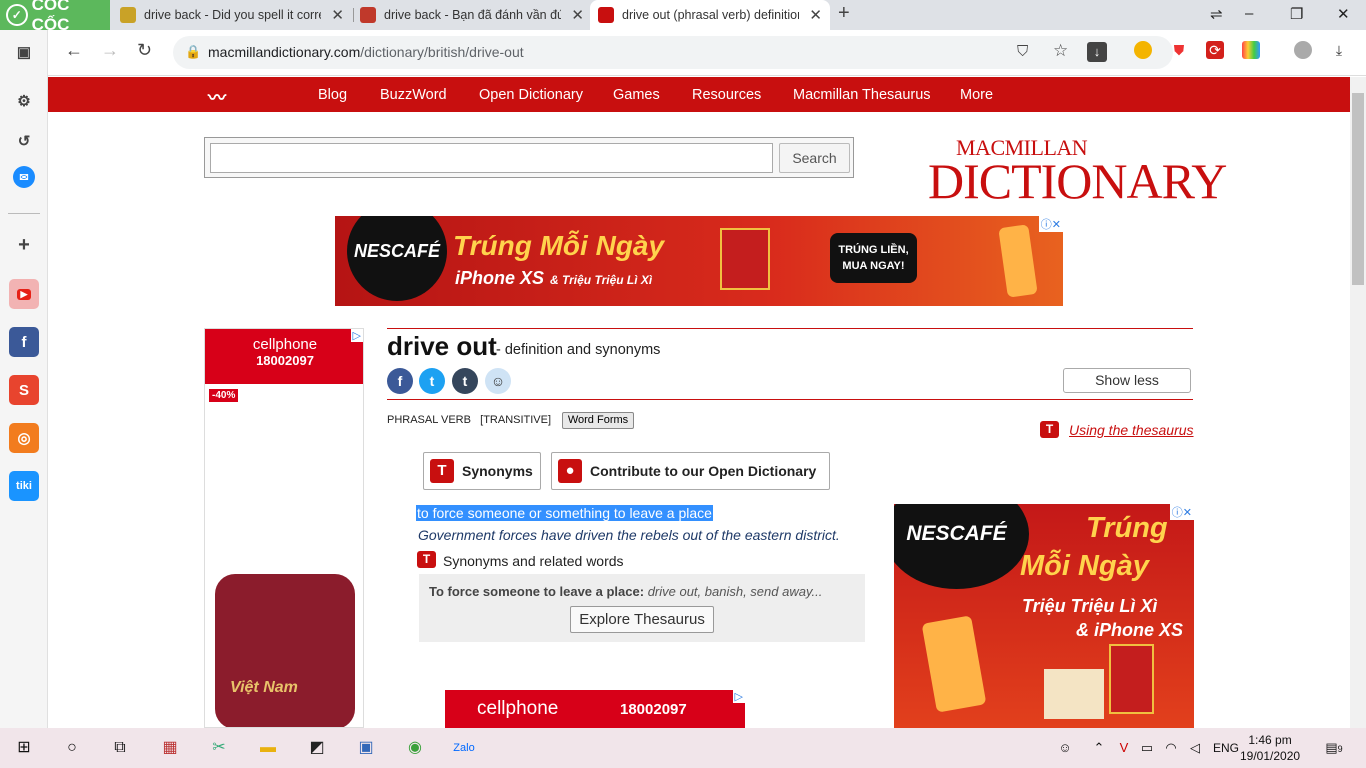 The height and width of the screenshot is (768, 1366). Describe the element at coordinates (464, 748) in the screenshot. I see `zalo-icon: Zalo` at that location.